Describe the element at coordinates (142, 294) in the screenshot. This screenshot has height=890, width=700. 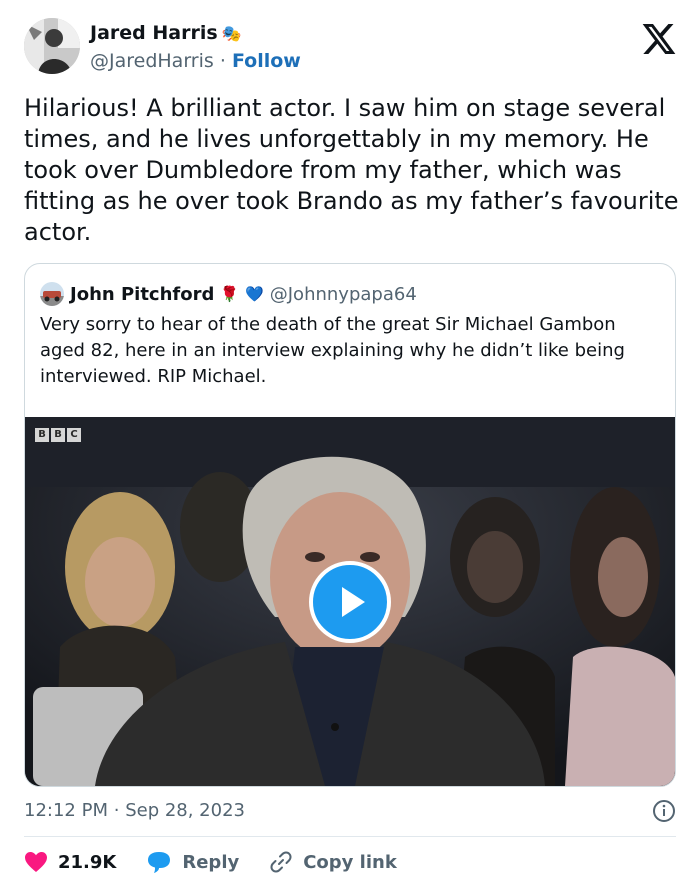
I see `quoted-author-name: John Pitchford` at that location.